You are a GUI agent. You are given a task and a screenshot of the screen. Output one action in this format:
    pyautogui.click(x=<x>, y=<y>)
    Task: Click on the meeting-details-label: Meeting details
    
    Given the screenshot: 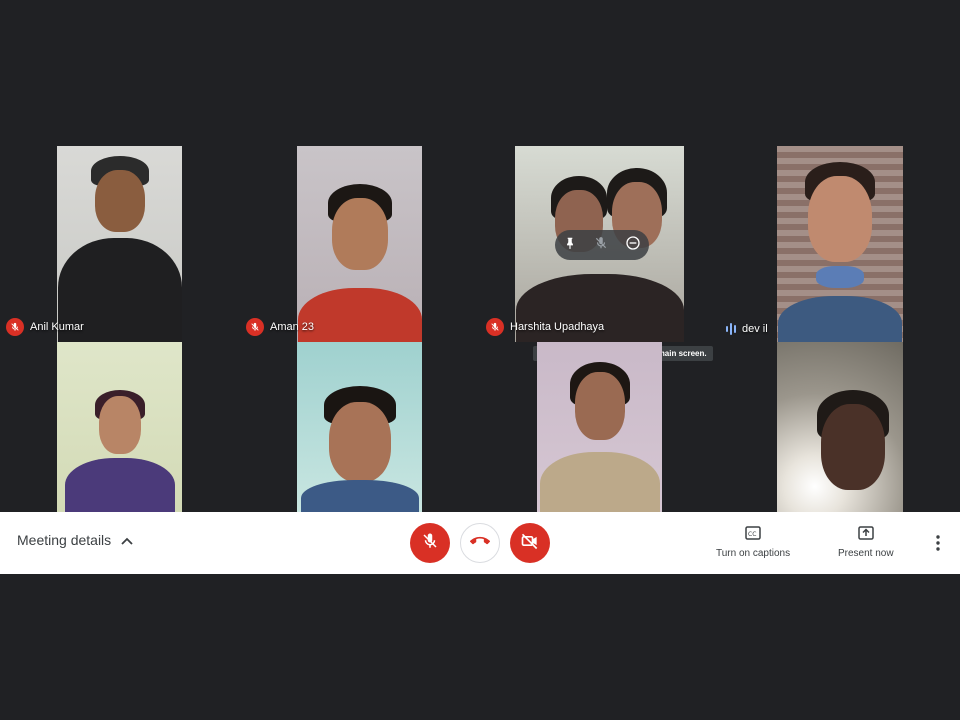 What is the action you would take?
    pyautogui.click(x=64, y=540)
    